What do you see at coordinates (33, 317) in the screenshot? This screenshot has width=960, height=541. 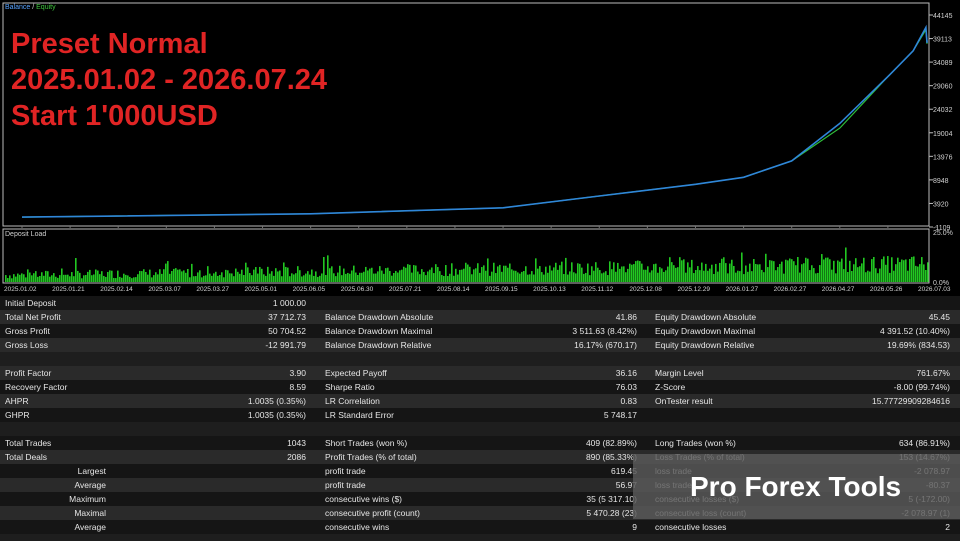 I see `stat-label: Total Net Profit` at bounding box center [33, 317].